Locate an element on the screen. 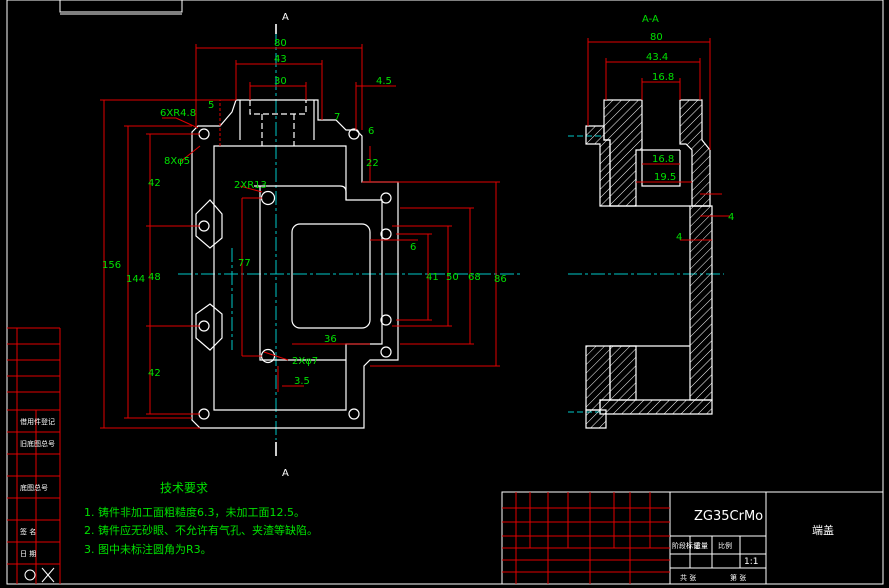 This screenshot has width=889, height=588. strip-label: 签 名 is located at coordinates (28, 531).